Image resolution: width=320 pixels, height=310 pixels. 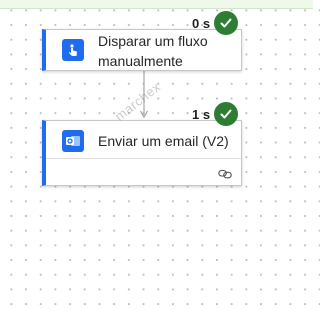 What do you see at coordinates (142, 153) in the screenshot?
I see `action-card: Enviar um email (V2)` at bounding box center [142, 153].